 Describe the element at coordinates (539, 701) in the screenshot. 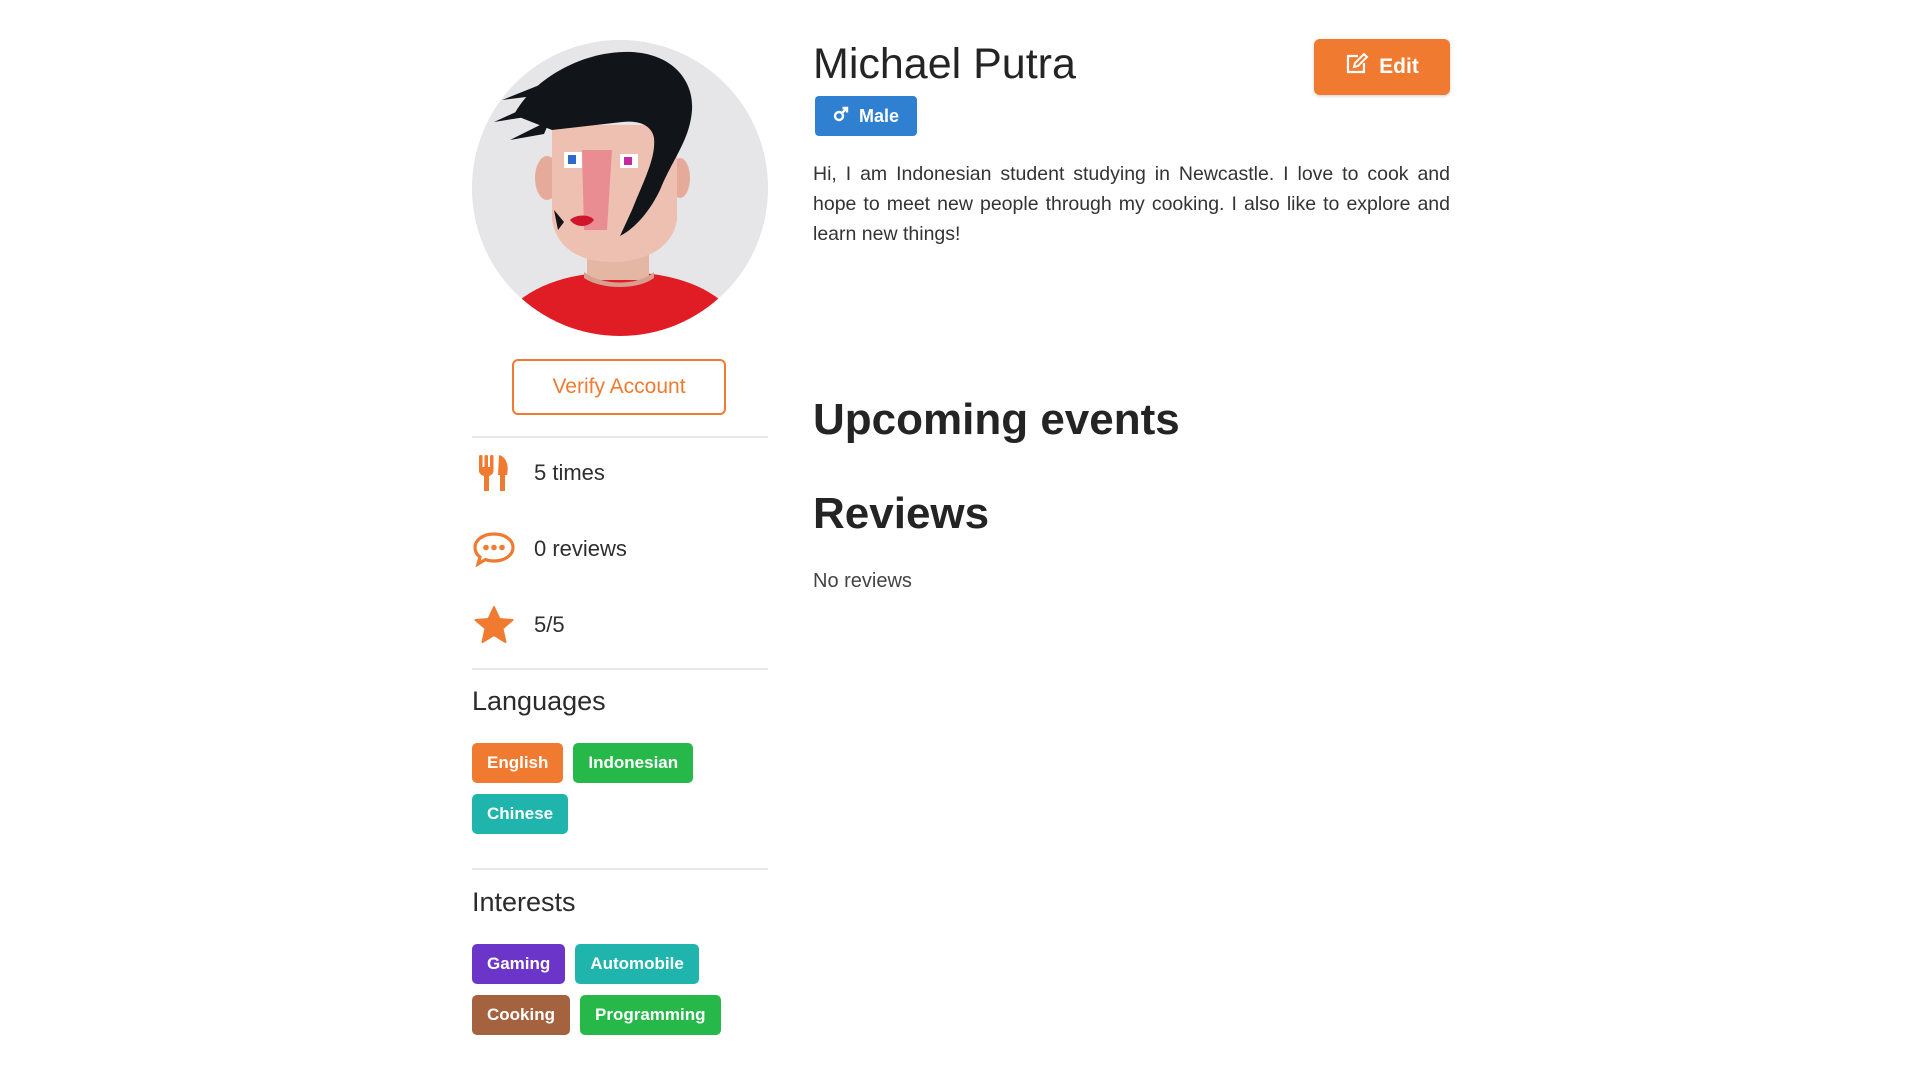

I see `languages-title: Languages` at that location.